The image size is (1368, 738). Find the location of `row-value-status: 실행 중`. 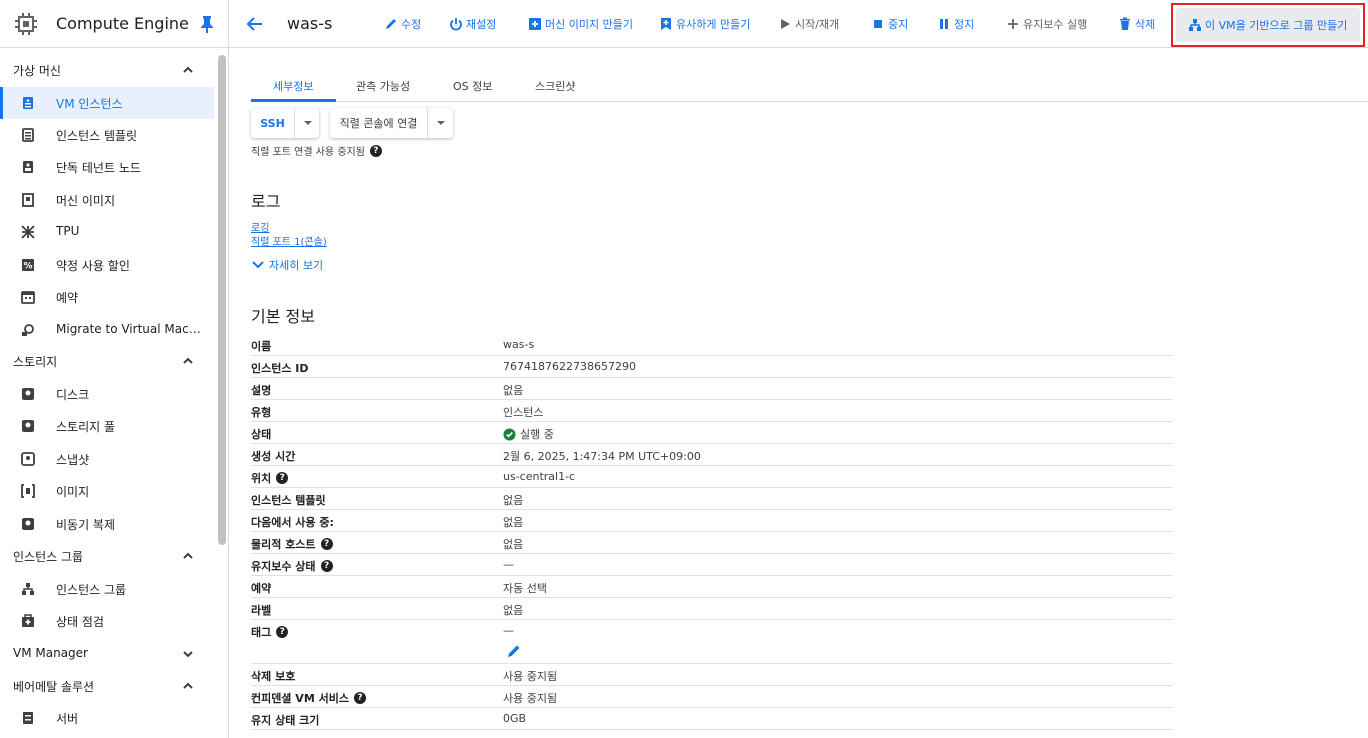

row-value-status: 실행 중 is located at coordinates (528, 434).